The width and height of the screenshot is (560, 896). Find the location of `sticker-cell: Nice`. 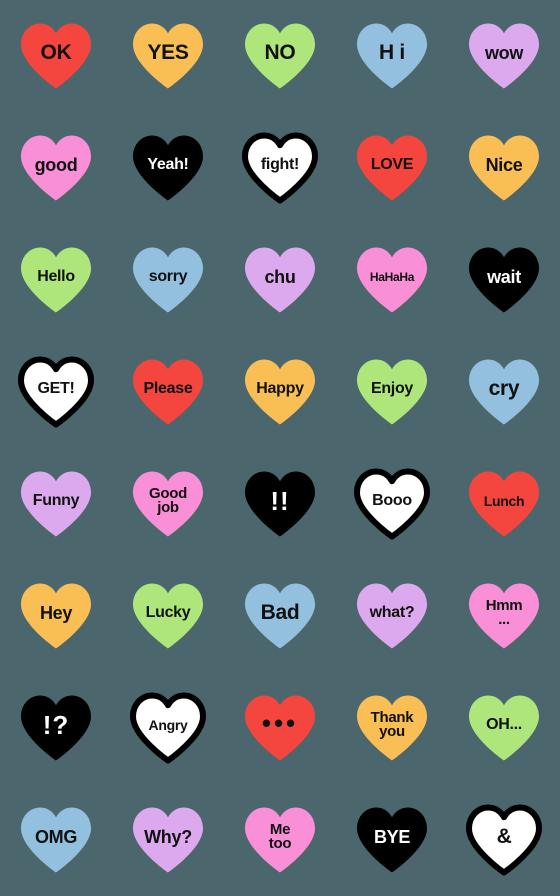

sticker-cell: Nice is located at coordinates (504, 168).